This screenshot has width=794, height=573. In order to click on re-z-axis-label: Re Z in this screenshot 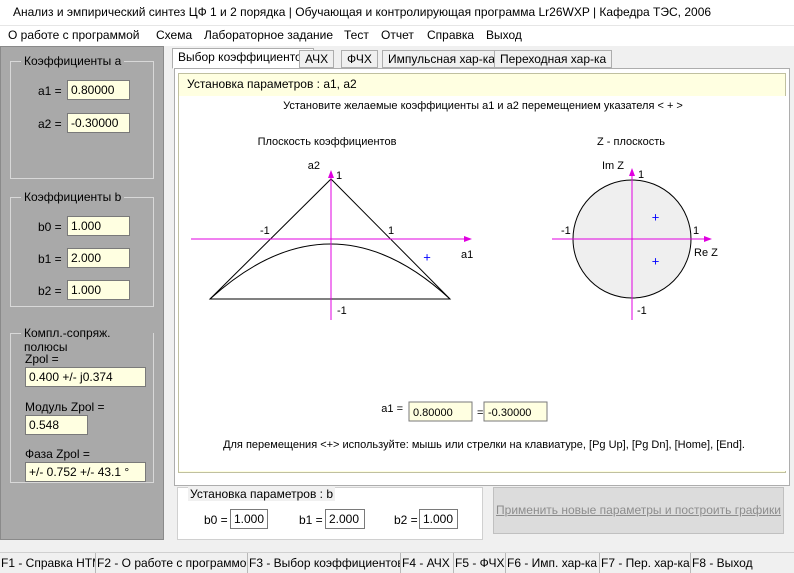, I will do `click(706, 253)`.